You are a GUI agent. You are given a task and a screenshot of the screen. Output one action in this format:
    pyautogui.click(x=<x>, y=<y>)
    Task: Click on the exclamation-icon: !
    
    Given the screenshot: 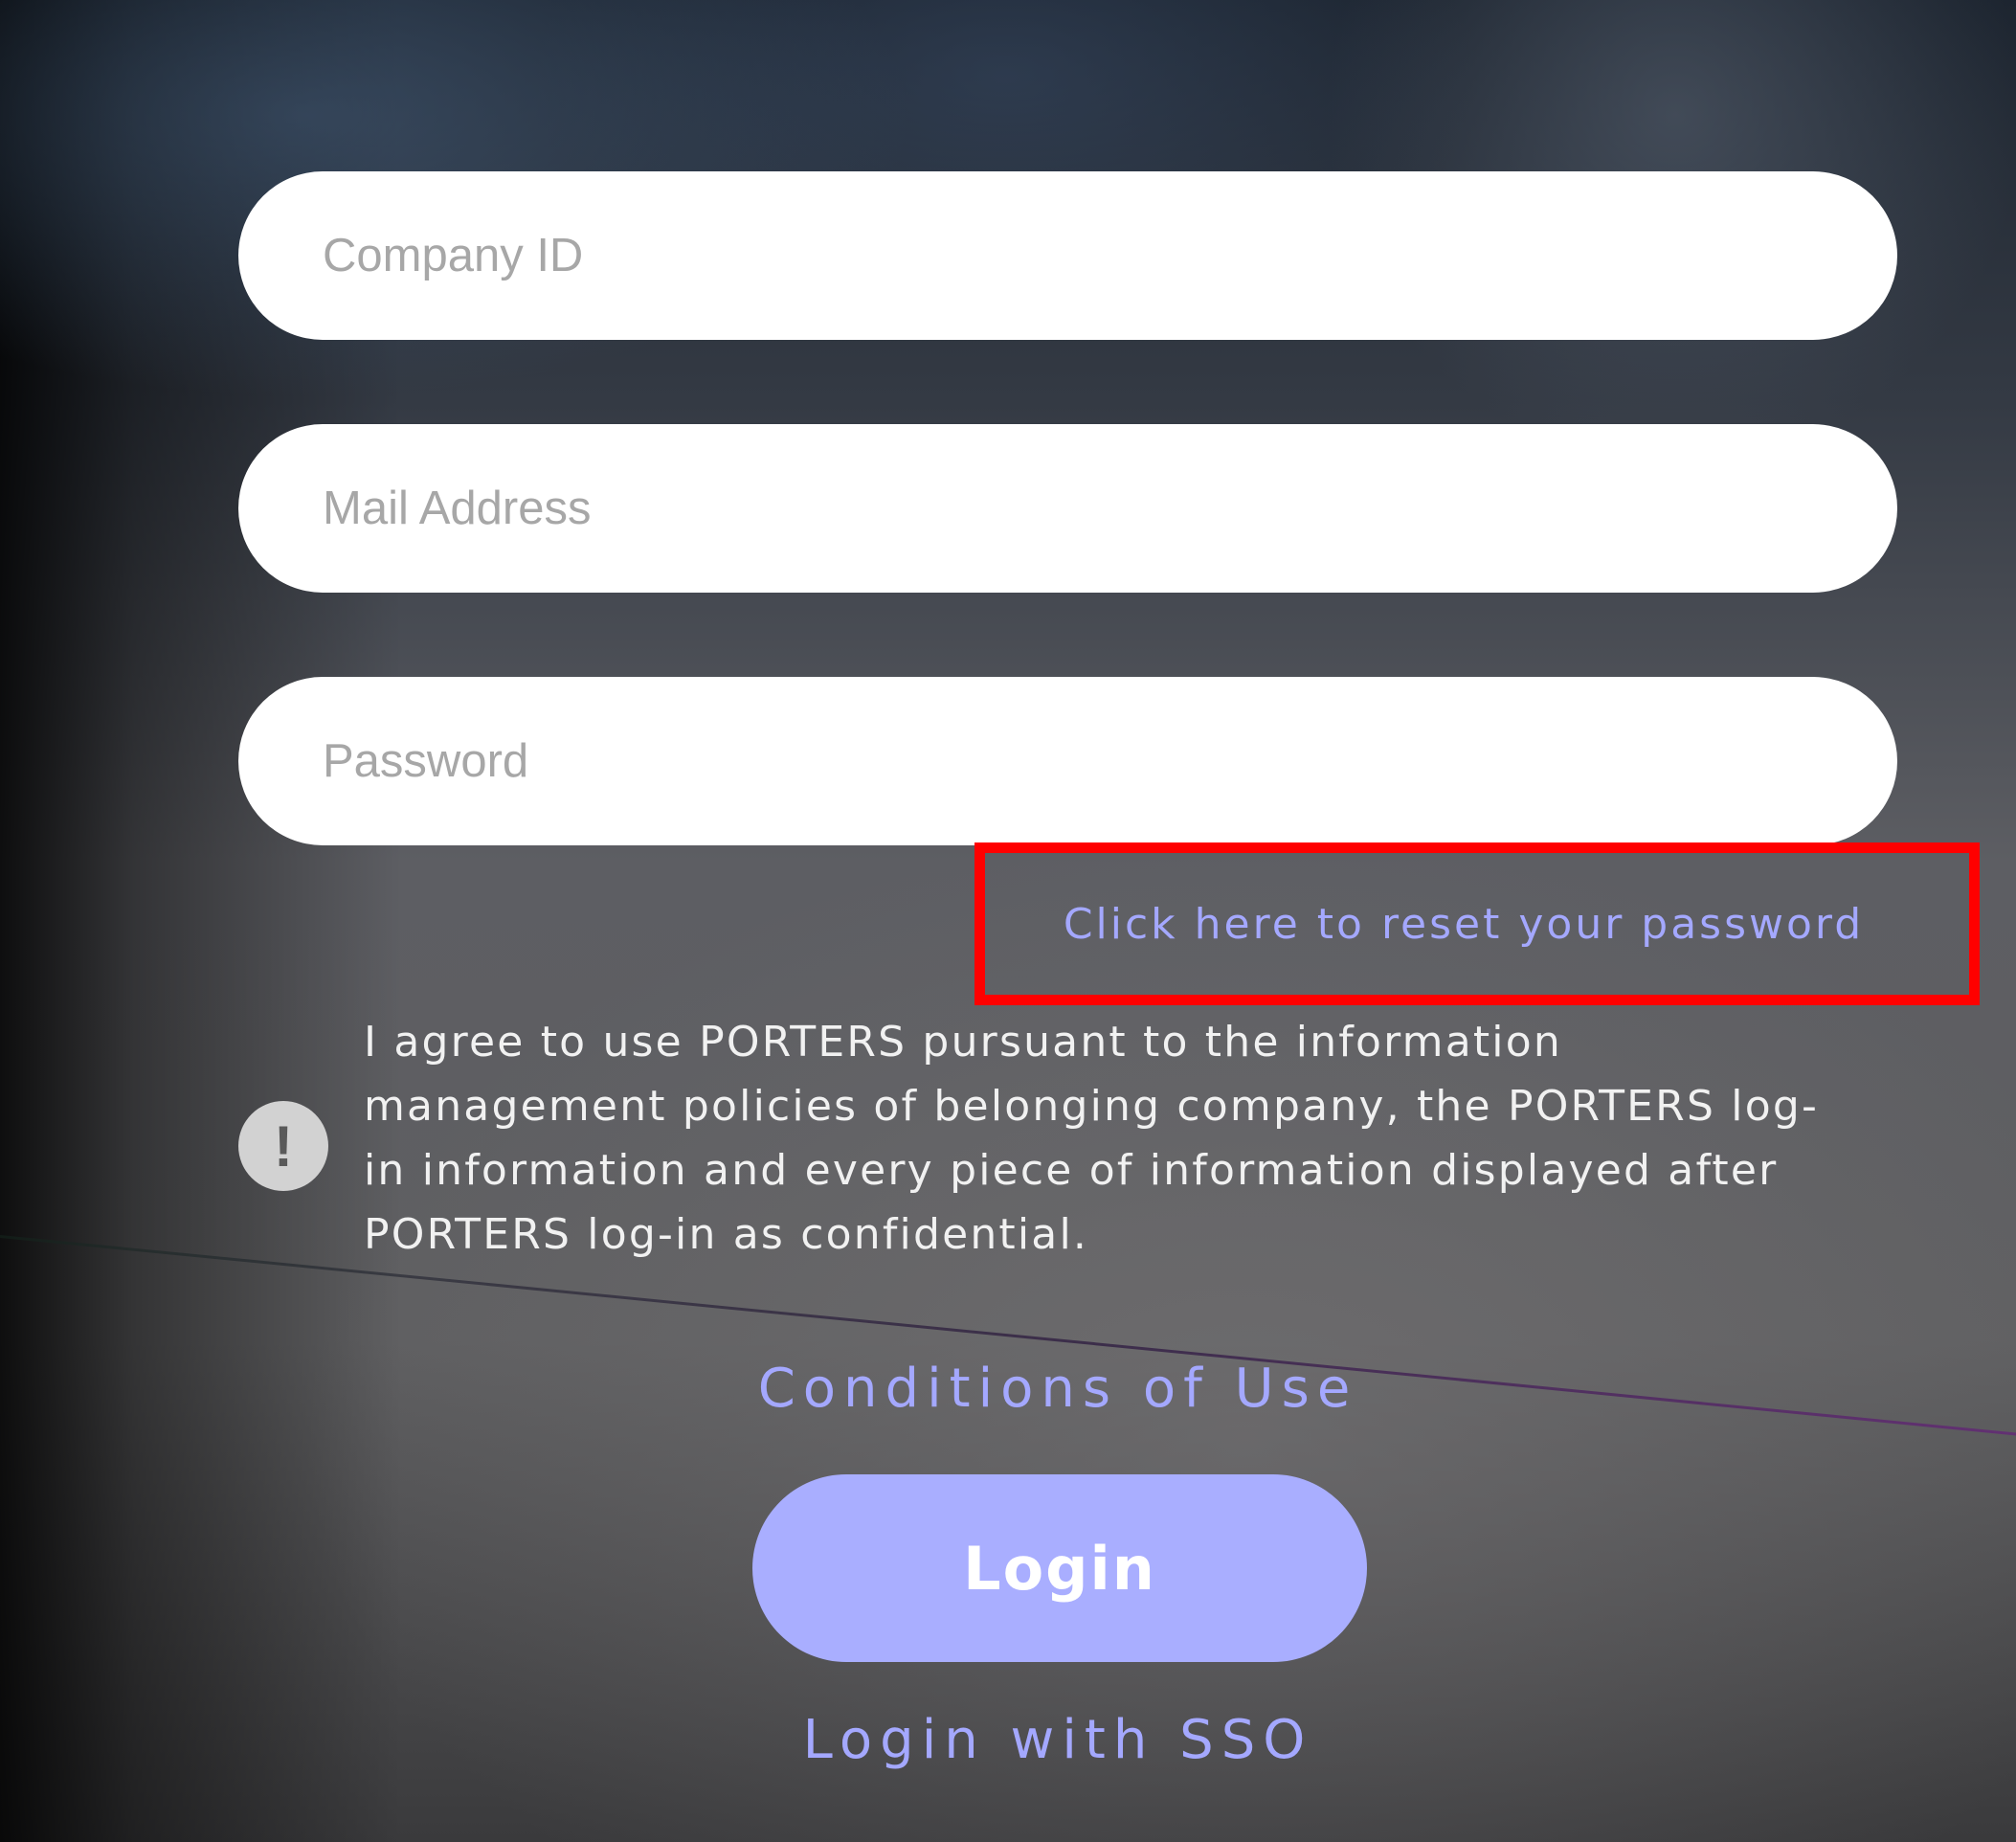 What is the action you would take?
    pyautogui.click(x=283, y=1146)
    